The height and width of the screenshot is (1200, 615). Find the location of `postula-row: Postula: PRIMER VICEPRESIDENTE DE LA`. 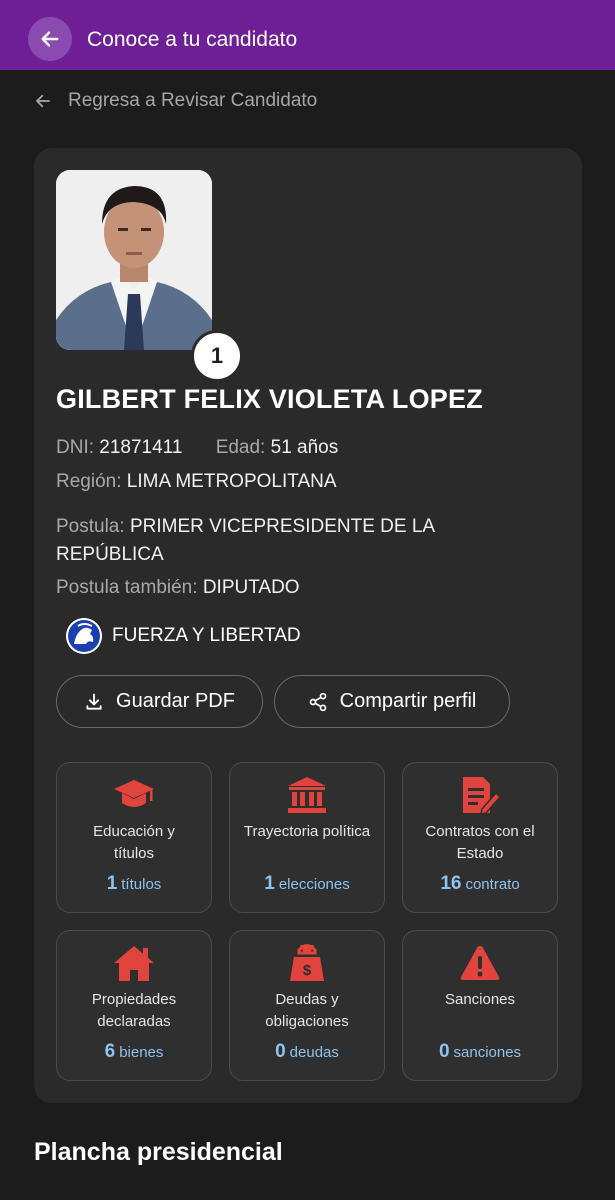

postula-row: Postula: PRIMER VICEPRESIDENTE DE LA is located at coordinates (245, 527).